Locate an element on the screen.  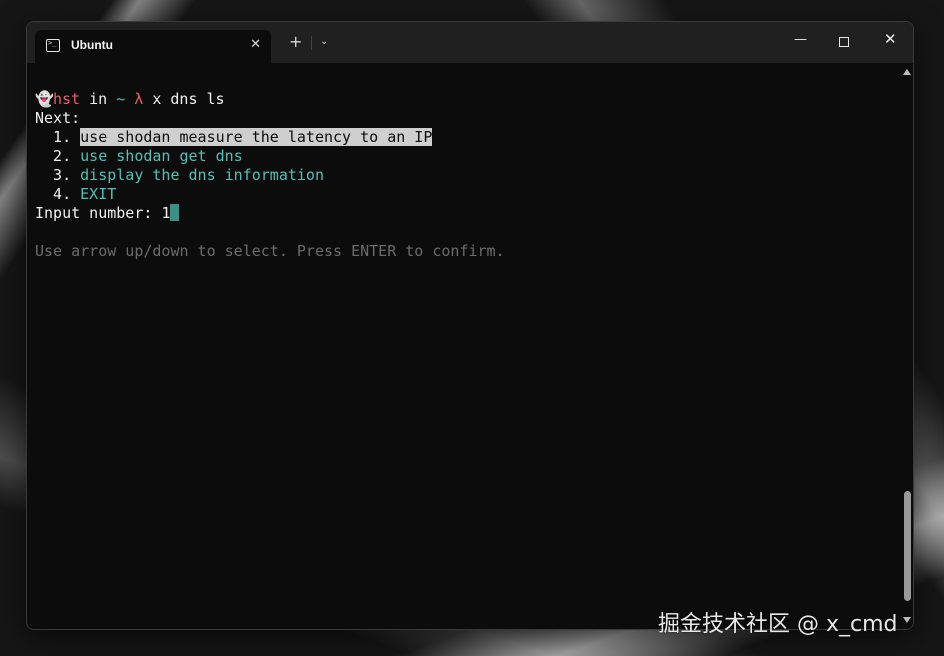
tab-close-icon: ✕ is located at coordinates (255, 44).